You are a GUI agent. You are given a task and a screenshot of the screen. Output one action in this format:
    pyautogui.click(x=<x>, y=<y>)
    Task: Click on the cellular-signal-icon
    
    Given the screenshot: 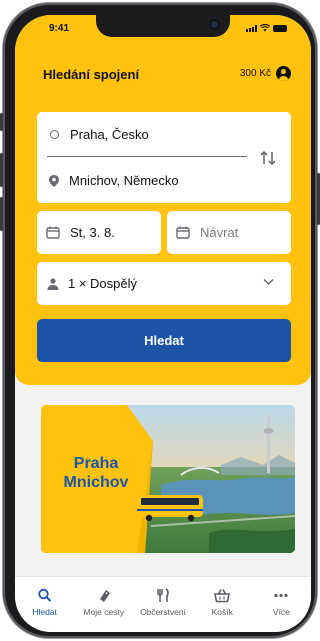 What is the action you would take?
    pyautogui.click(x=251, y=28)
    